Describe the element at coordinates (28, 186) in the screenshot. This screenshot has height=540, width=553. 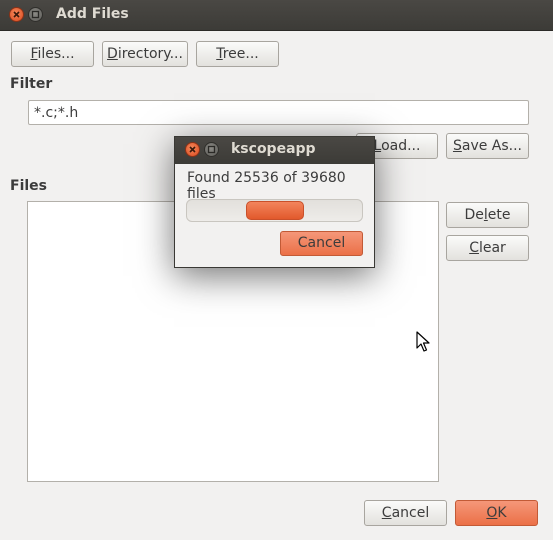
I see `files-label: Files` at that location.